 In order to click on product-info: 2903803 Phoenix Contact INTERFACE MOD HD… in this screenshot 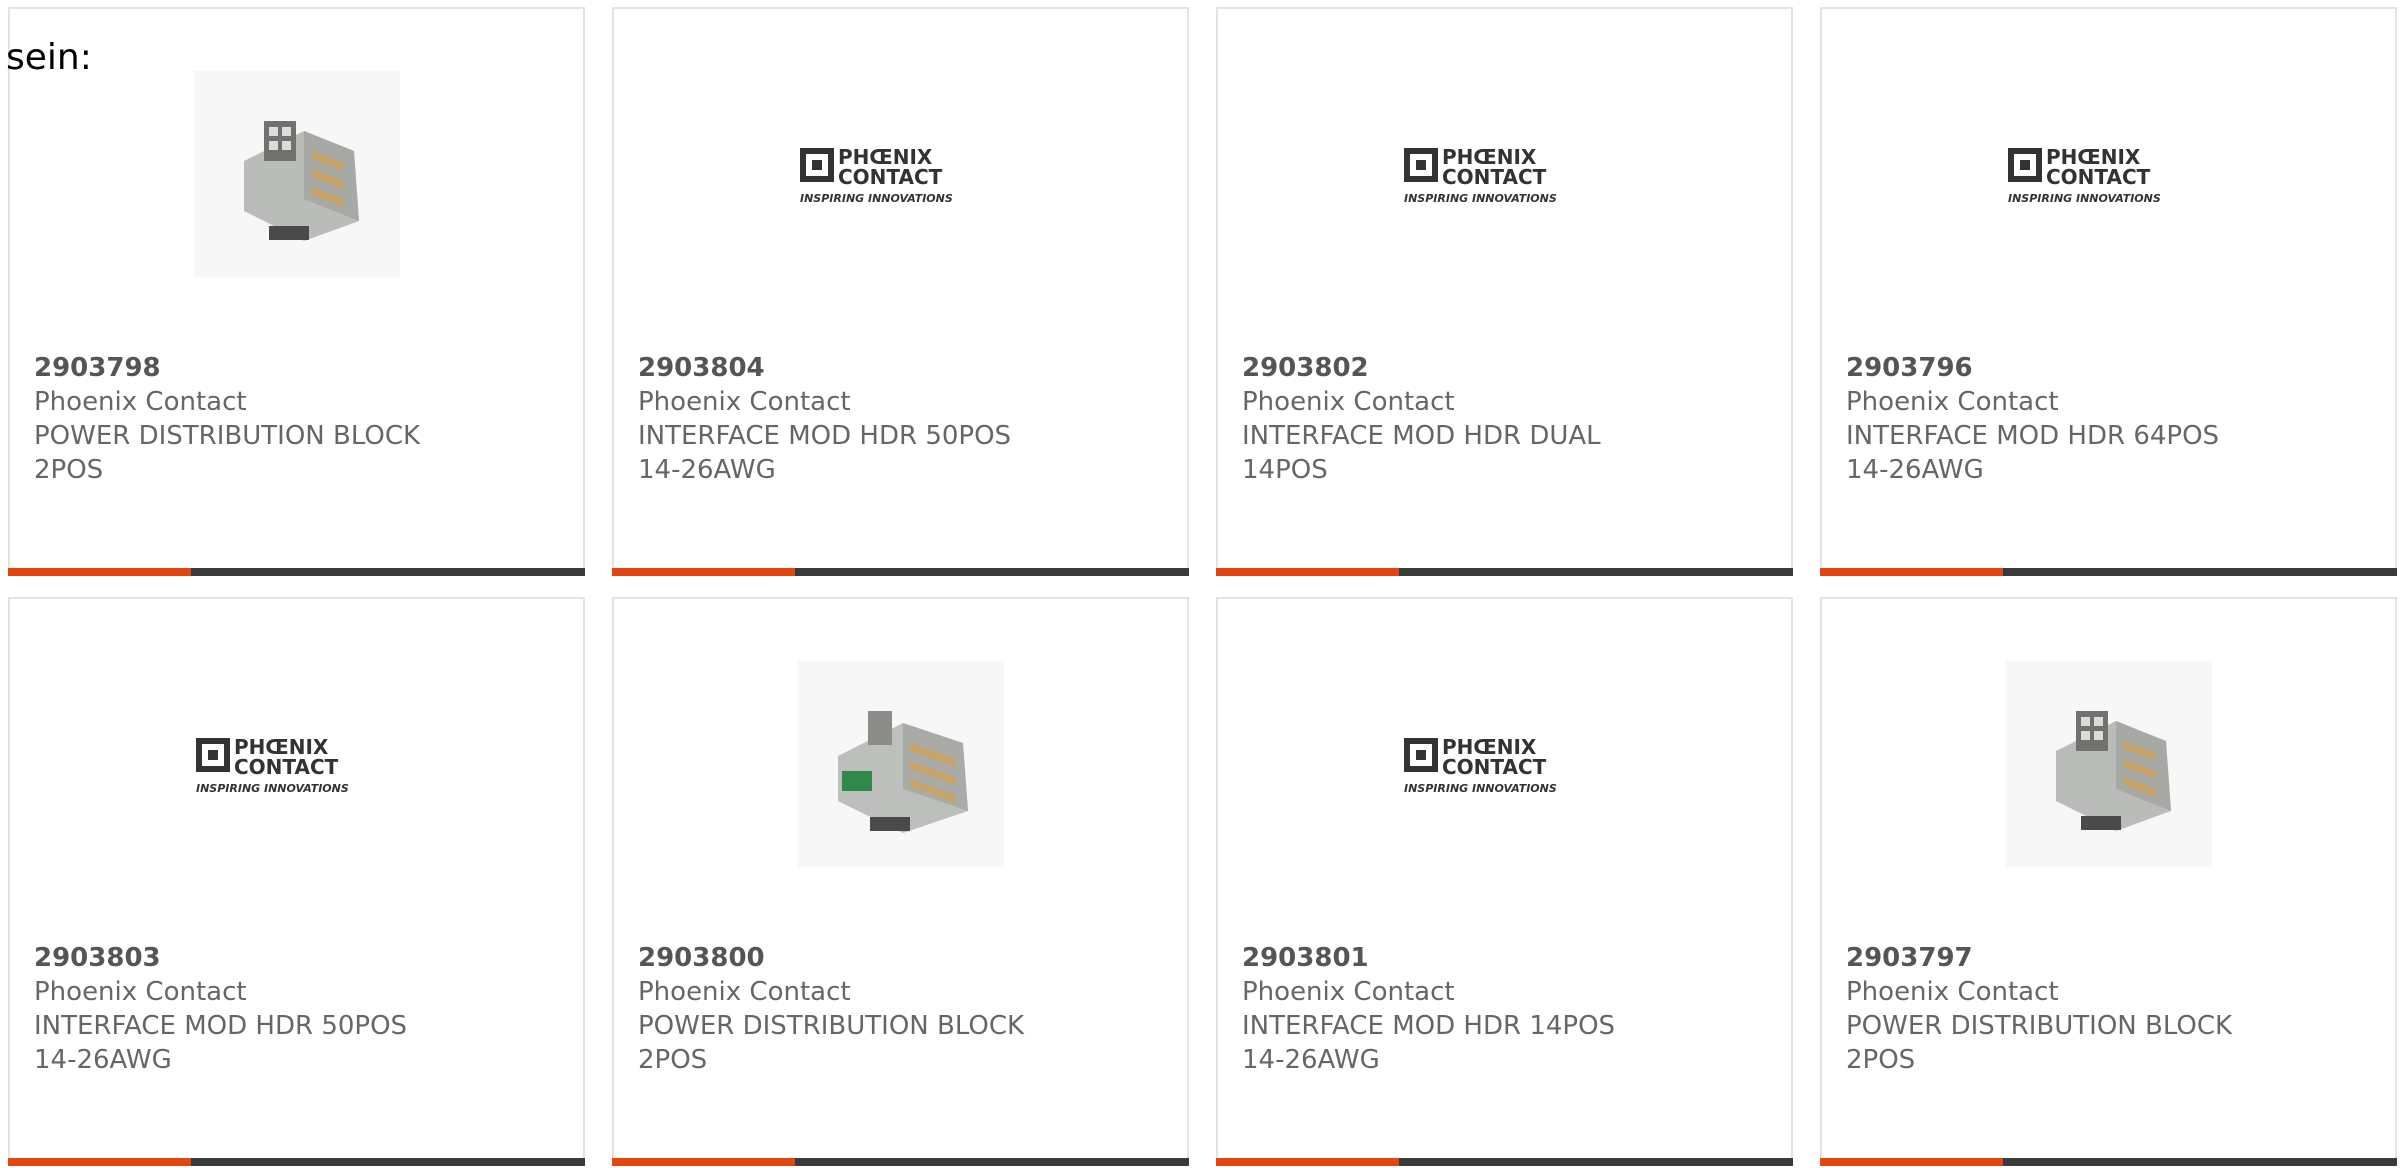, I will do `click(244, 1009)`.